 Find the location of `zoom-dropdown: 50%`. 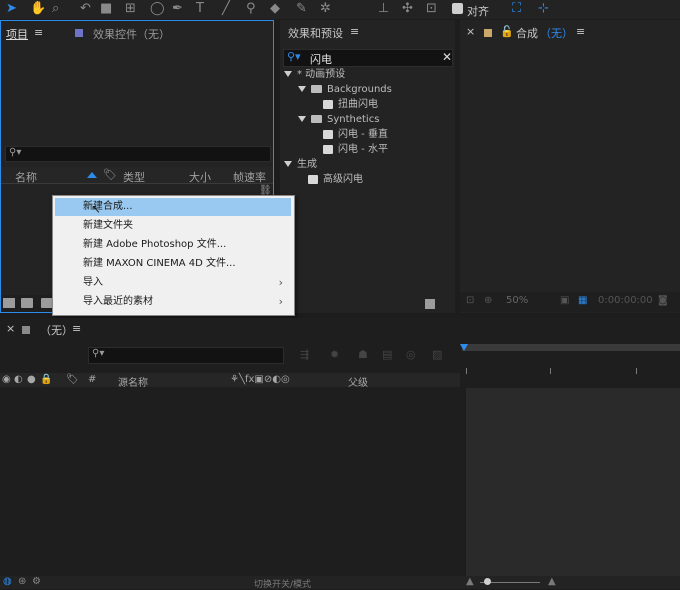

zoom-dropdown: 50% is located at coordinates (517, 300).